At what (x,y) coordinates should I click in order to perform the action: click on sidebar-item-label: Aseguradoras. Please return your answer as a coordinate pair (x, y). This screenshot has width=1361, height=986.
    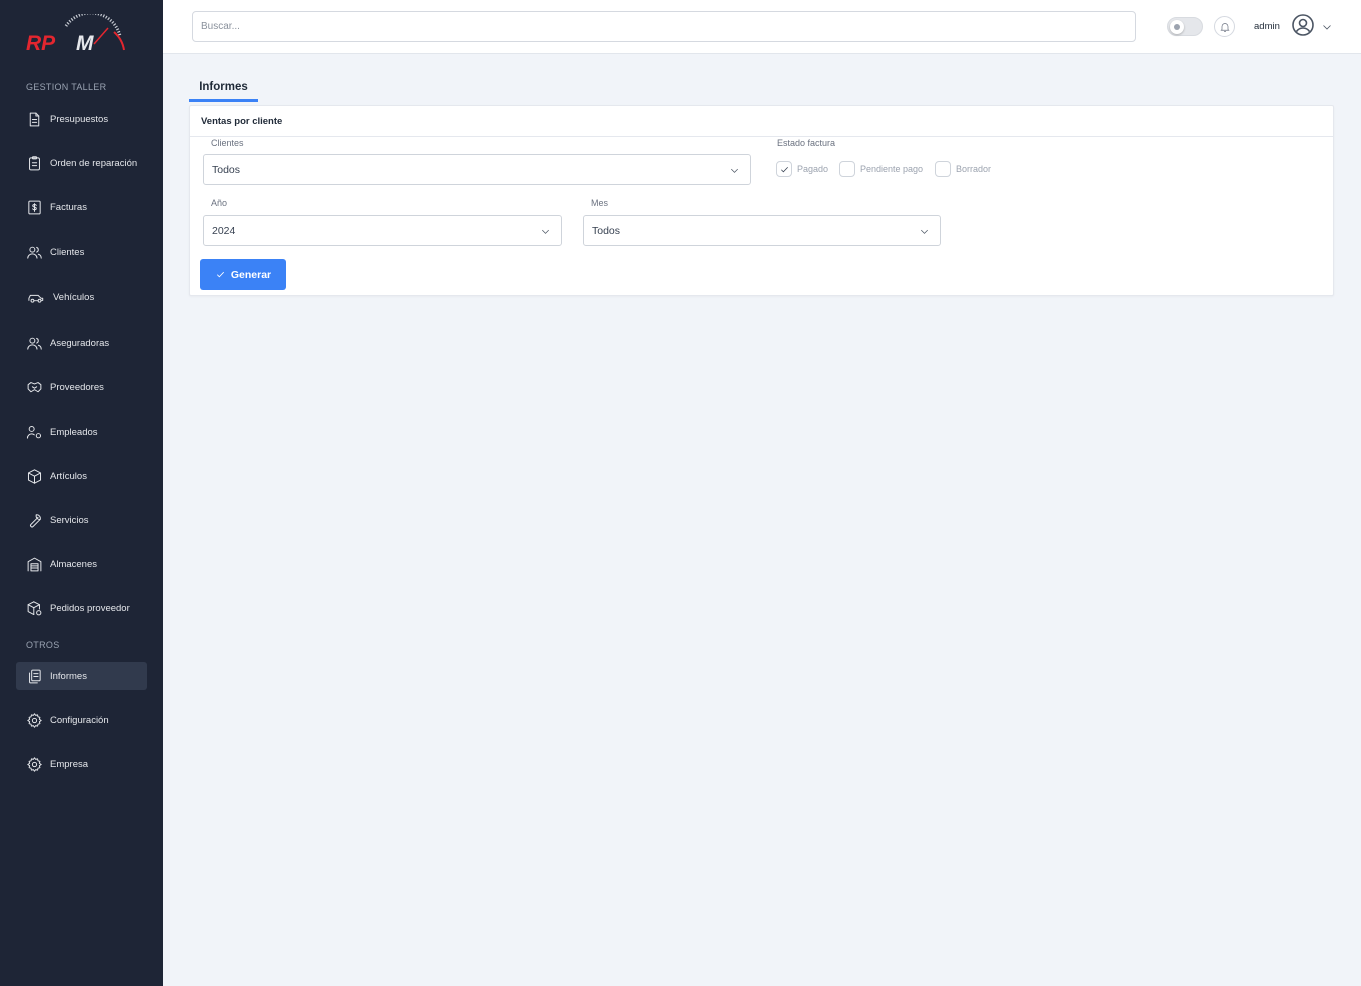
    Looking at the image, I should click on (80, 343).